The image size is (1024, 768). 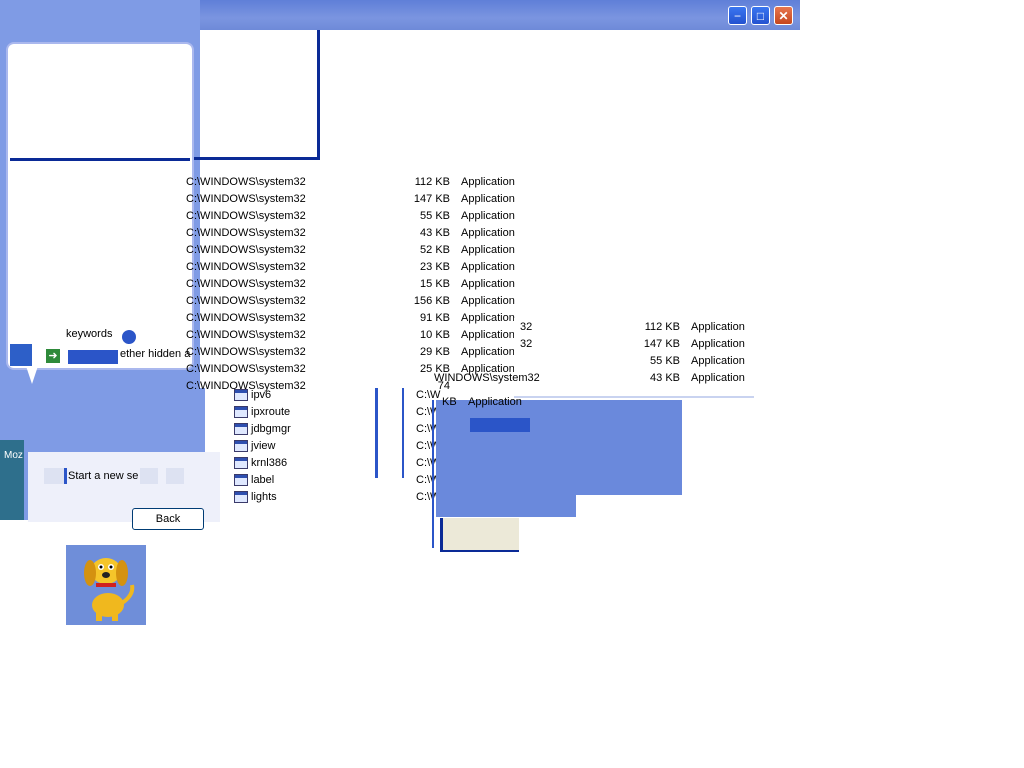 What do you see at coordinates (264, 497) in the screenshot?
I see `file-name: lights` at bounding box center [264, 497].